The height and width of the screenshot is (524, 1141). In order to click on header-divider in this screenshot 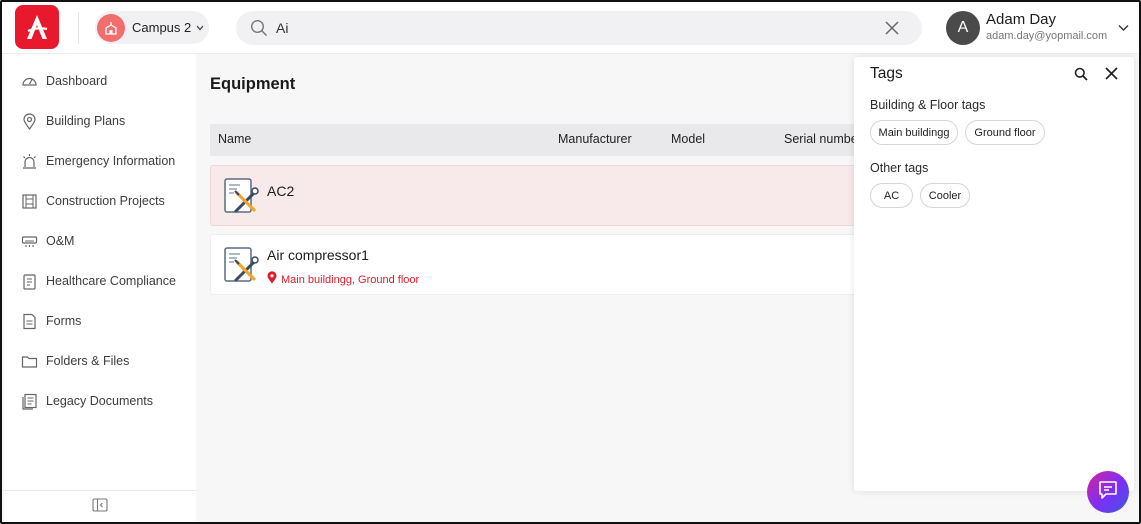, I will do `click(78, 28)`.